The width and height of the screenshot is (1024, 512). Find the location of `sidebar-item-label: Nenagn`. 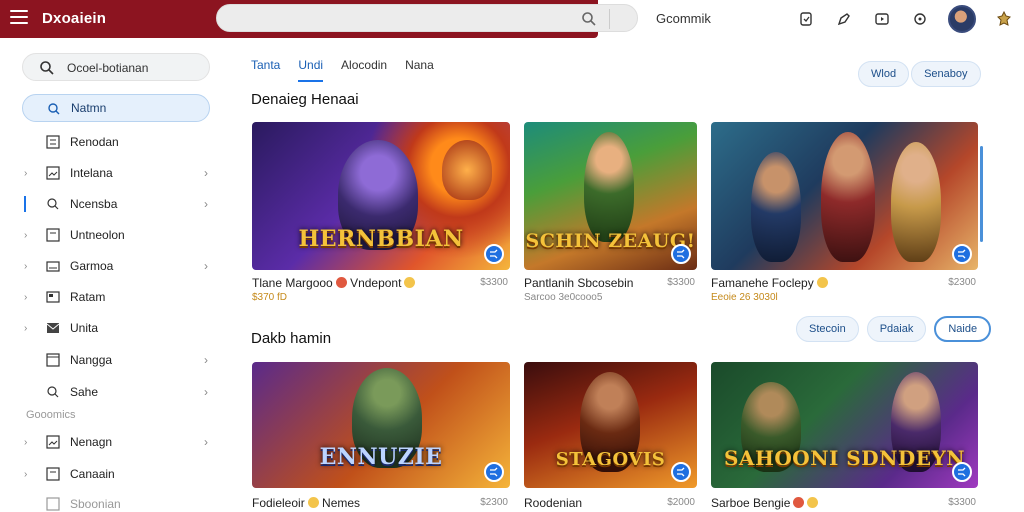

sidebar-item-label: Nenagn is located at coordinates (91, 442).